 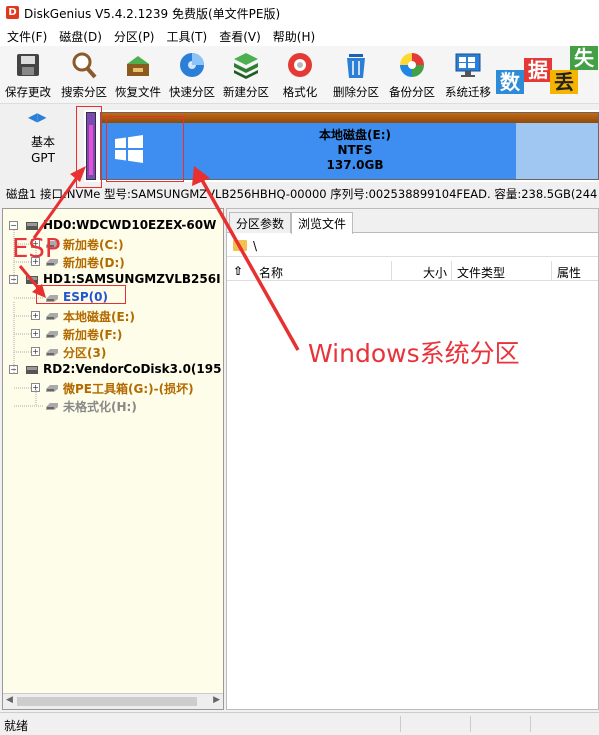 What do you see at coordinates (412, 65) in the screenshot?
I see `backup-partition-icon` at bounding box center [412, 65].